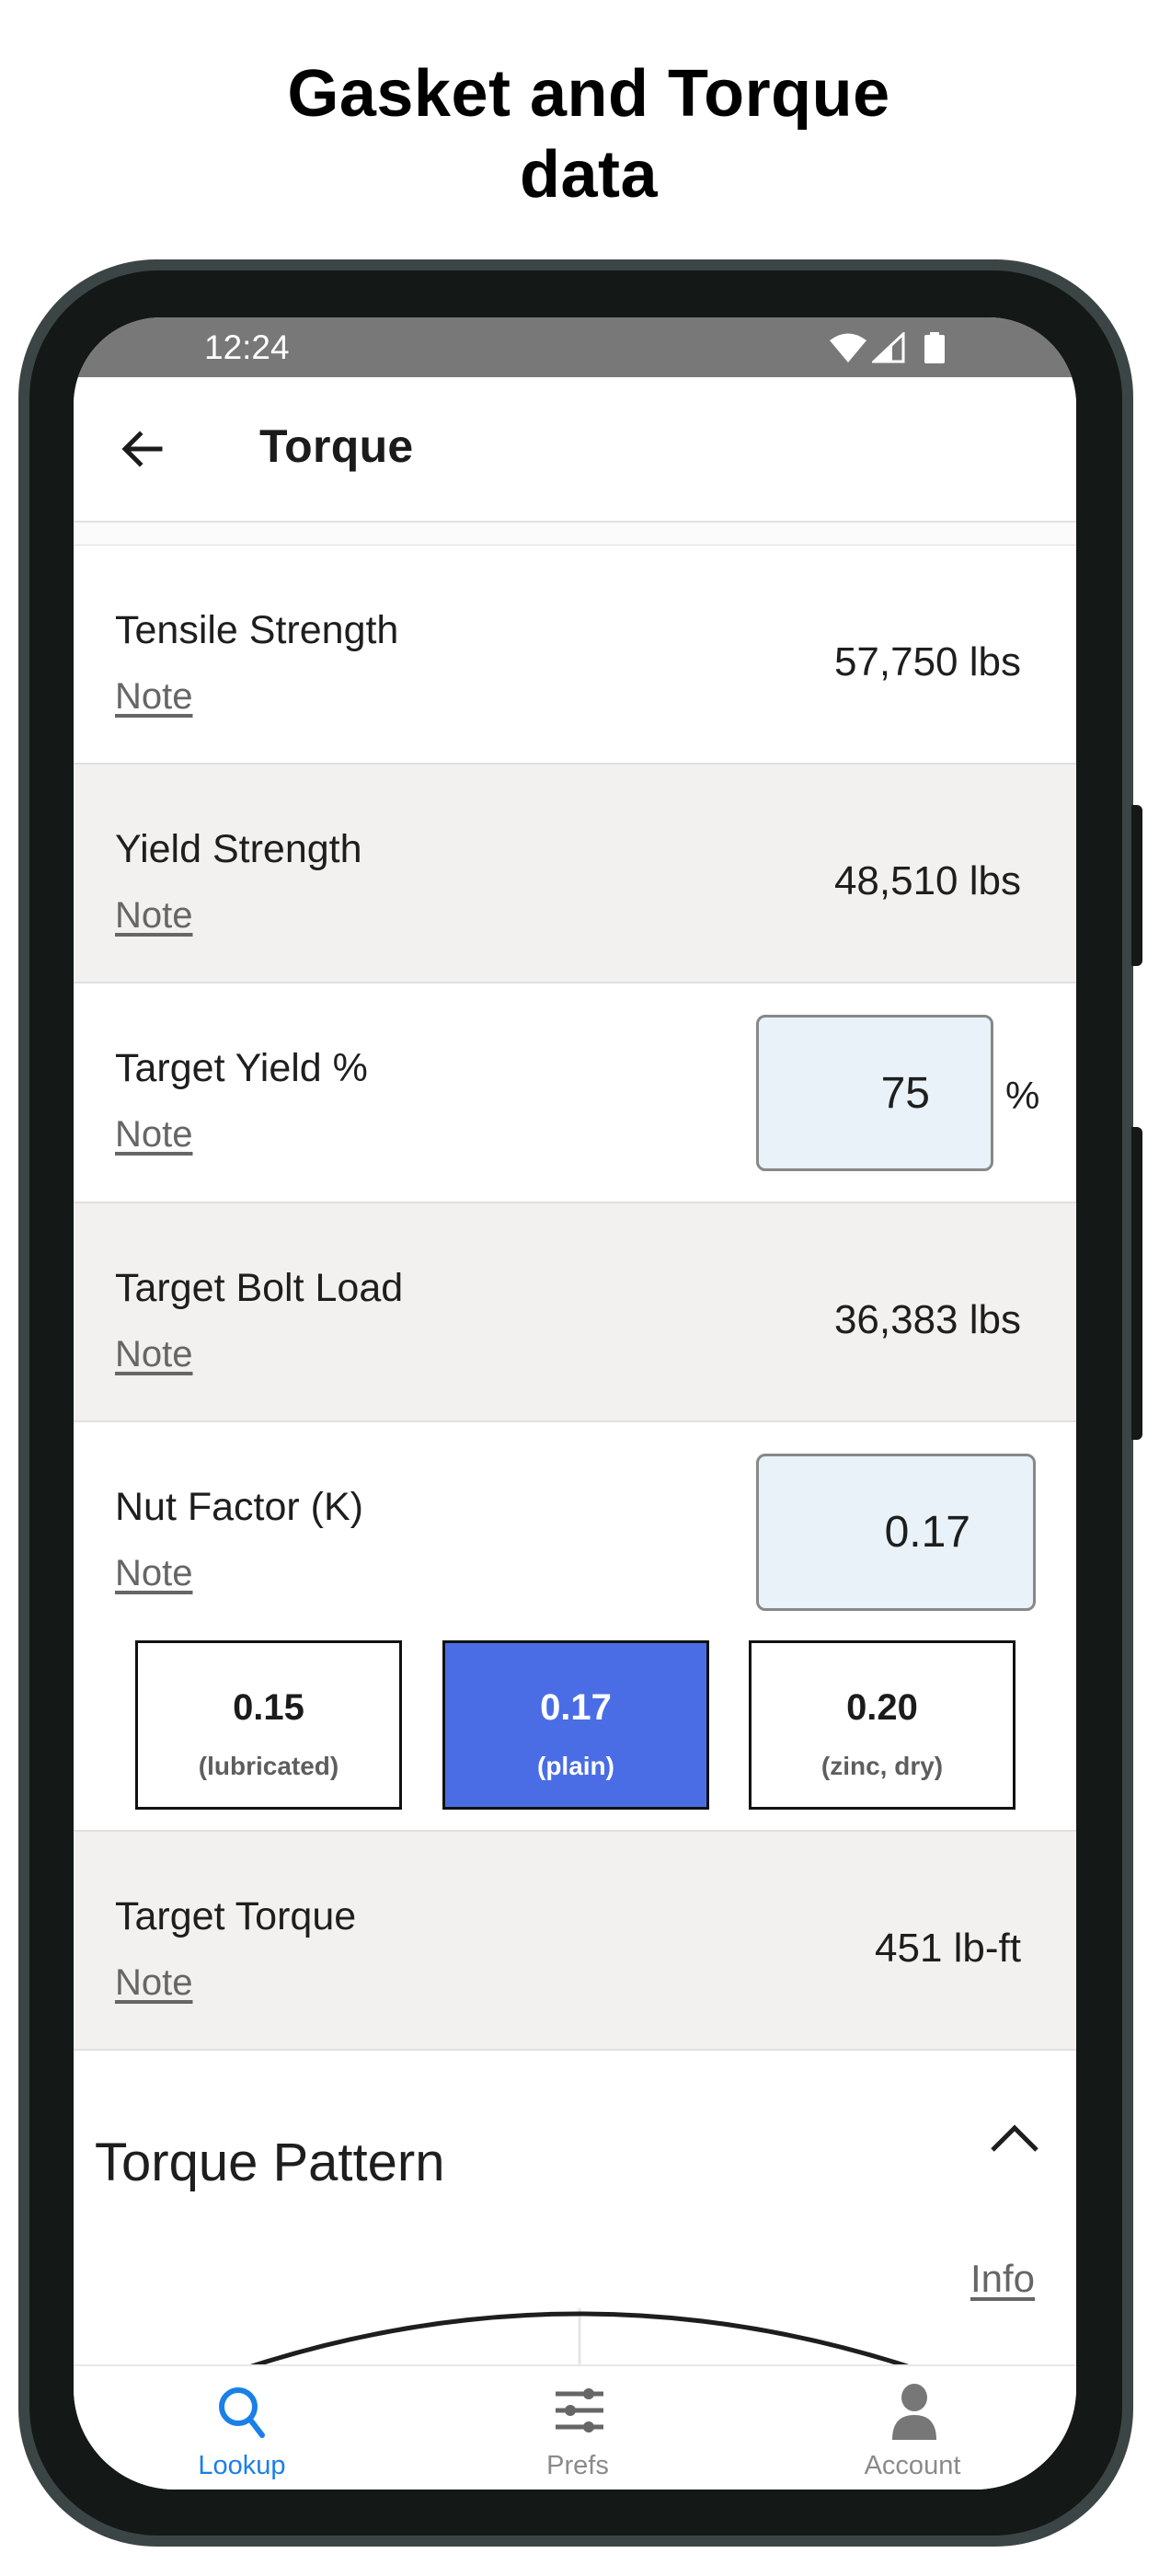  I want to click on row-label: Target Torque, so click(236, 1916).